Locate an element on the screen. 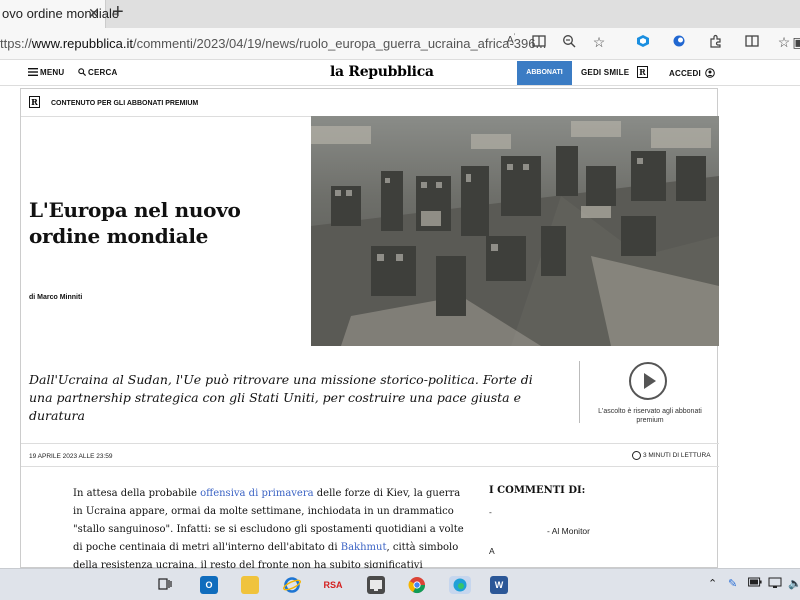 The image size is (800, 600). app-window-icon is located at coordinates (376, 585).